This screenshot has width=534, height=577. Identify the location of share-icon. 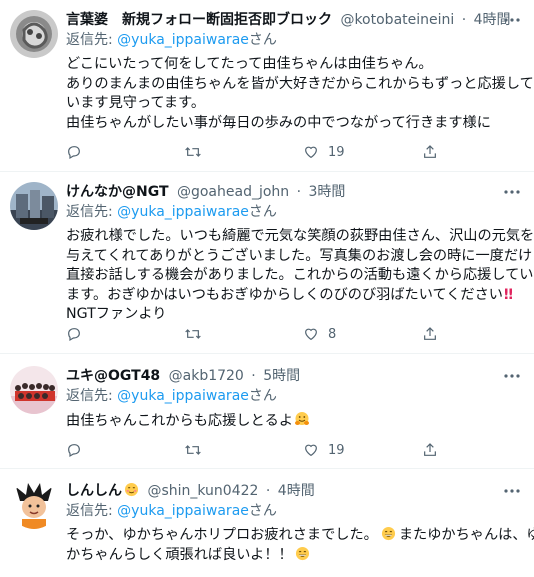
(430, 449).